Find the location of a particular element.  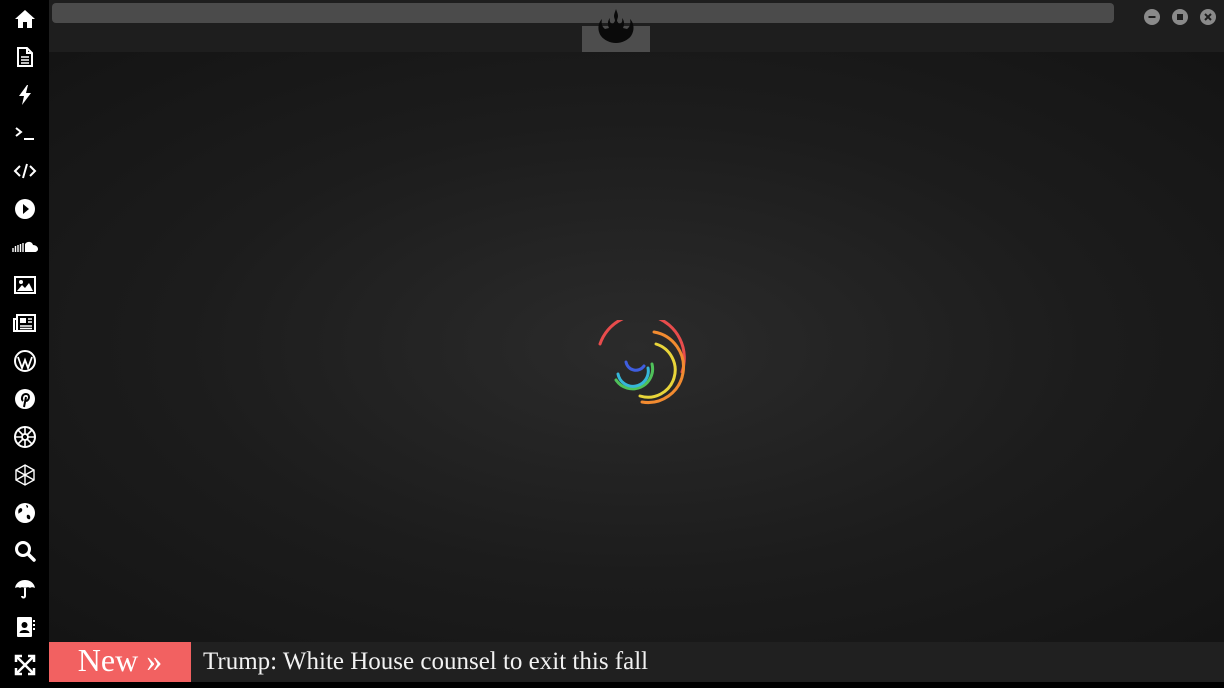

search-icon is located at coordinates (25, 551).